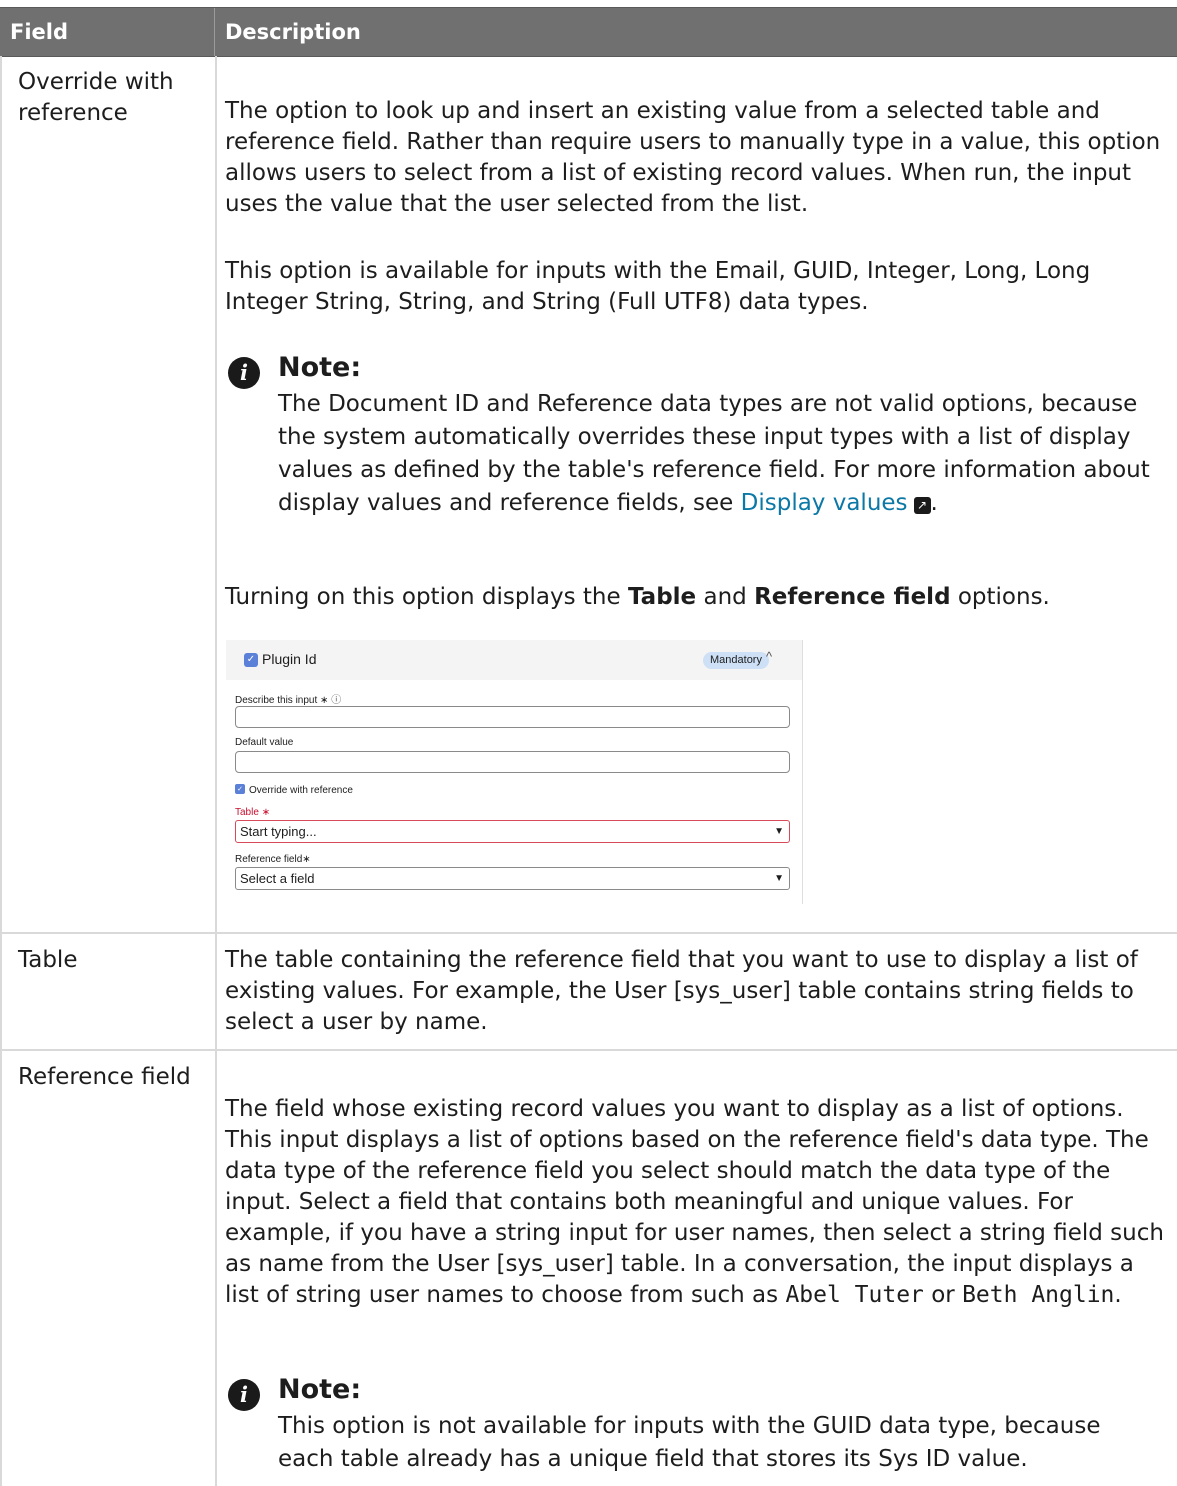  Describe the element at coordinates (1038, 1295) in the screenshot. I see `example-username: Beth Anglin` at that location.